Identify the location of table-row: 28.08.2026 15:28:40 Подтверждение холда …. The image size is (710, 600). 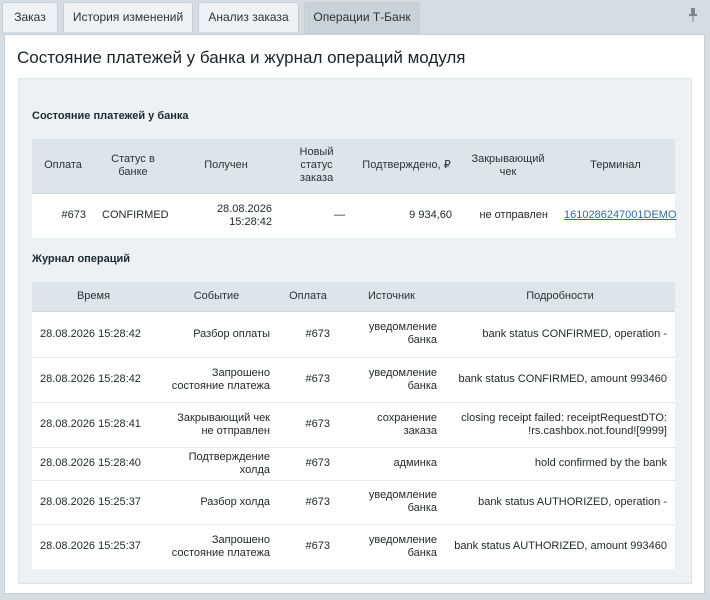
(353, 464).